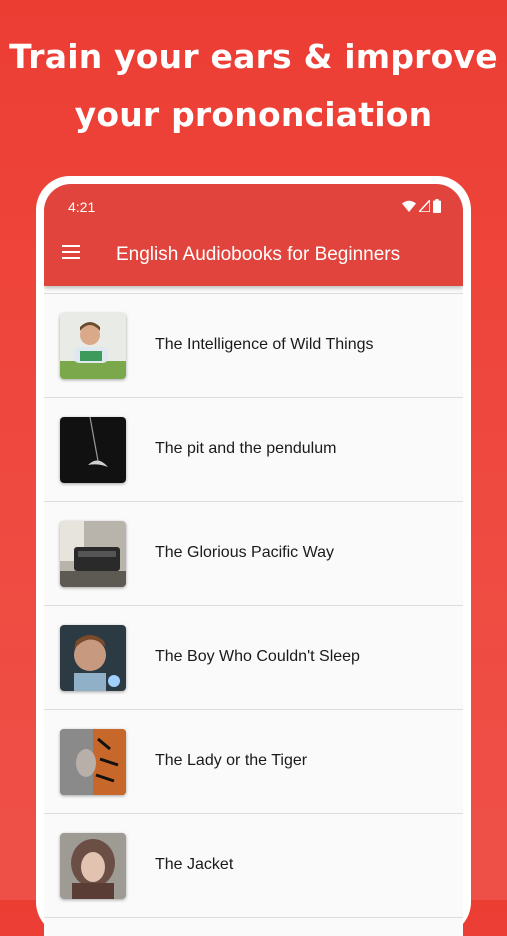 This screenshot has width=507, height=936. Describe the element at coordinates (194, 864) in the screenshot. I see `book-title: The Jacket` at that location.